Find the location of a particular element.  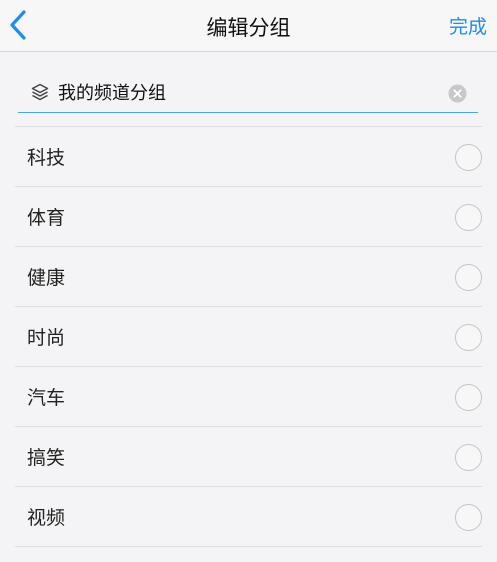

group-name-row is located at coordinates (248, 84).